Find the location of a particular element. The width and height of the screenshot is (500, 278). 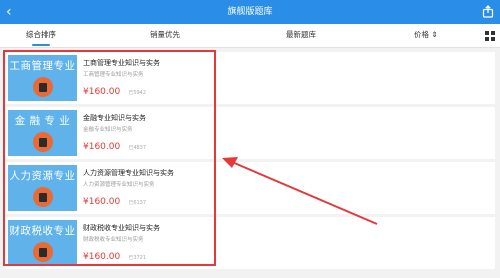

product-name: 财政税收专业知识与实务 is located at coordinates (121, 228).